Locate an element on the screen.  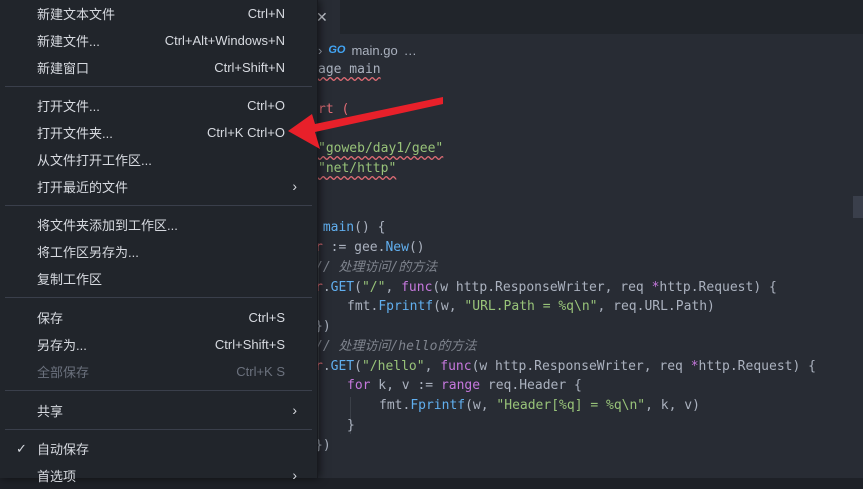
code-line: for k, v := range req.Header { is located at coordinates (464, 385).